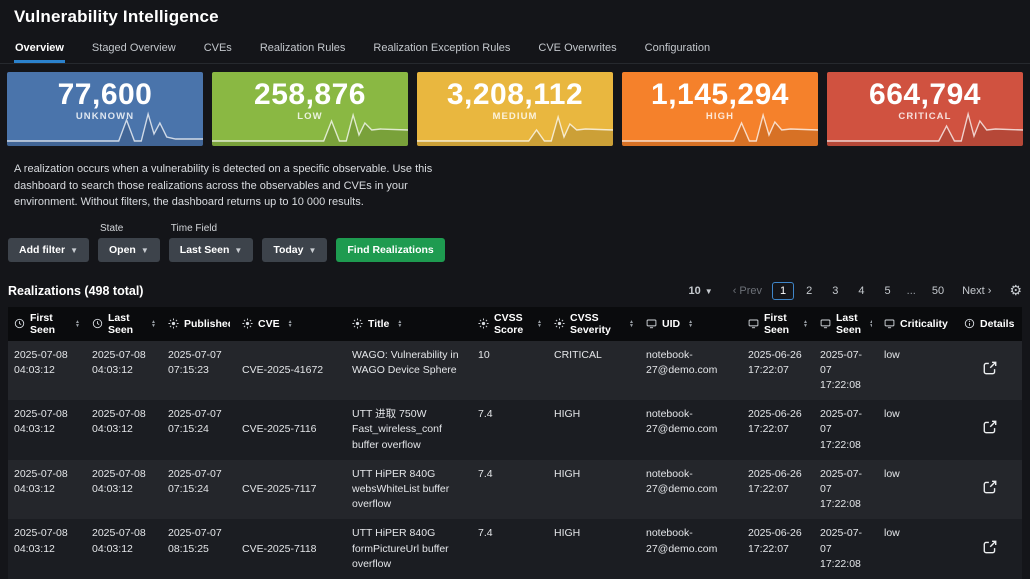 This screenshot has height=579, width=1030. I want to click on time-field-dropdown: Last Seen▼, so click(211, 250).